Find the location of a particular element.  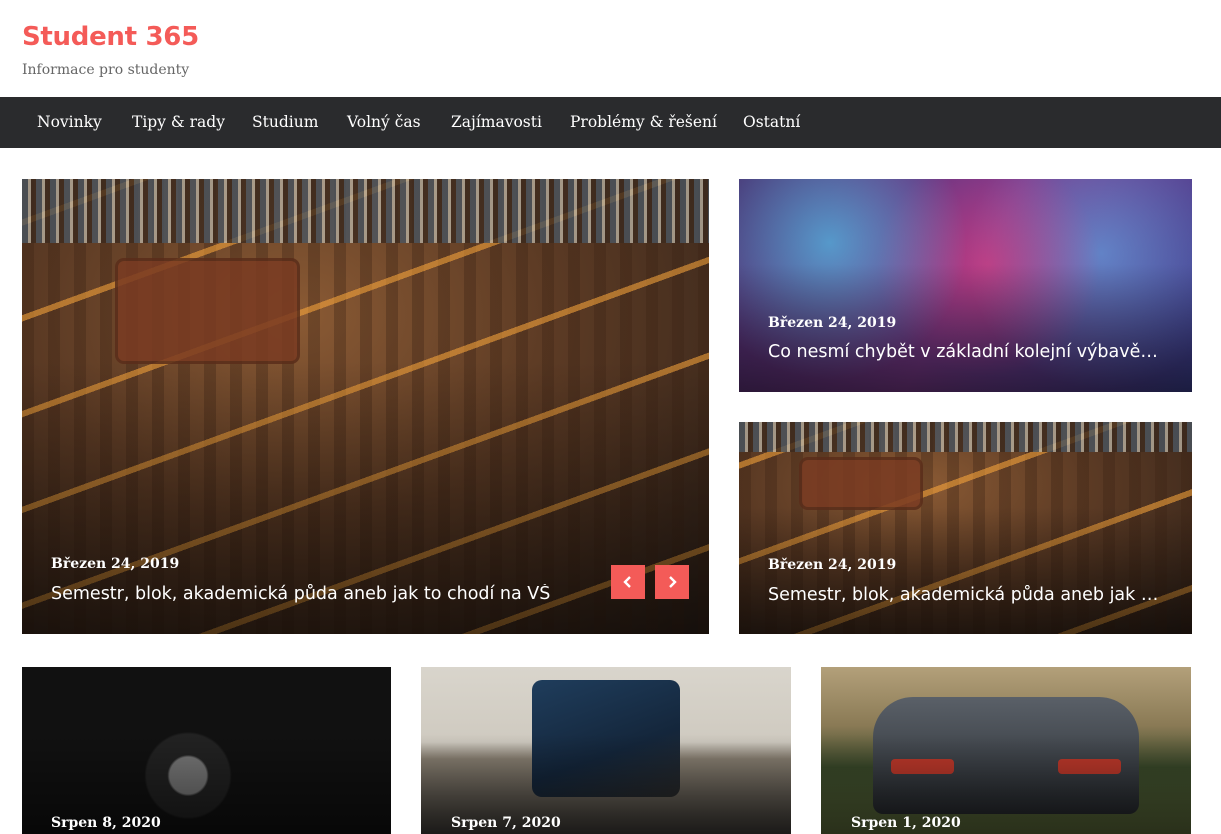

grid-post-card: Srpen 1, 2020 is located at coordinates (1006, 750).